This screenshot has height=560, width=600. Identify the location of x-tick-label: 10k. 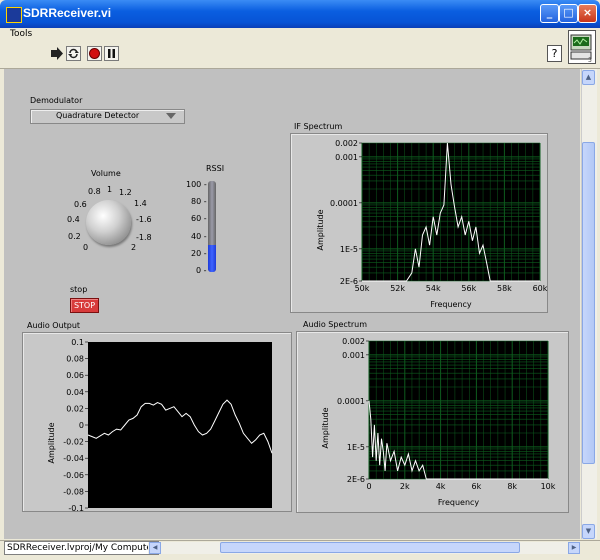
(548, 486).